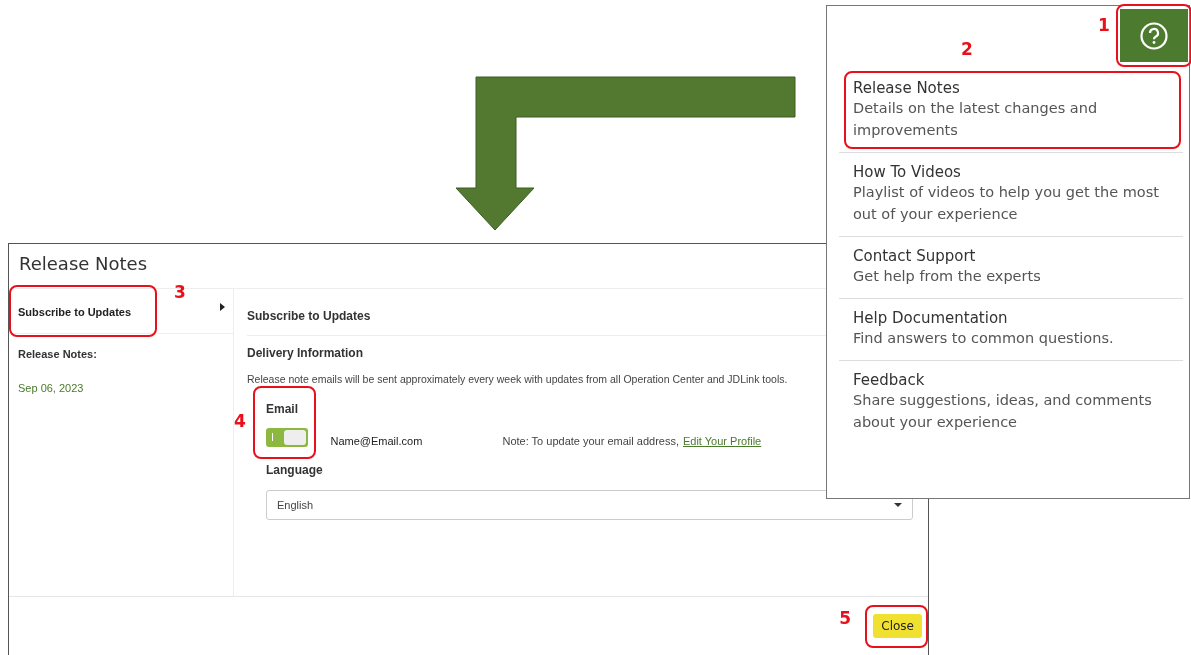 The image size is (1191, 655). What do you see at coordinates (845, 618) in the screenshot?
I see `step-number: 5` at bounding box center [845, 618].